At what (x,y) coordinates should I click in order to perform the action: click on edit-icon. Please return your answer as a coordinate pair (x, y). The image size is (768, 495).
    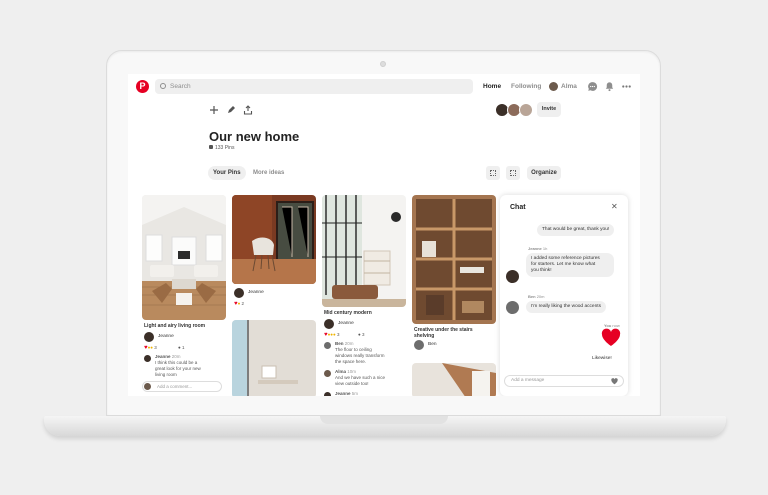
    Looking at the image, I should click on (231, 110).